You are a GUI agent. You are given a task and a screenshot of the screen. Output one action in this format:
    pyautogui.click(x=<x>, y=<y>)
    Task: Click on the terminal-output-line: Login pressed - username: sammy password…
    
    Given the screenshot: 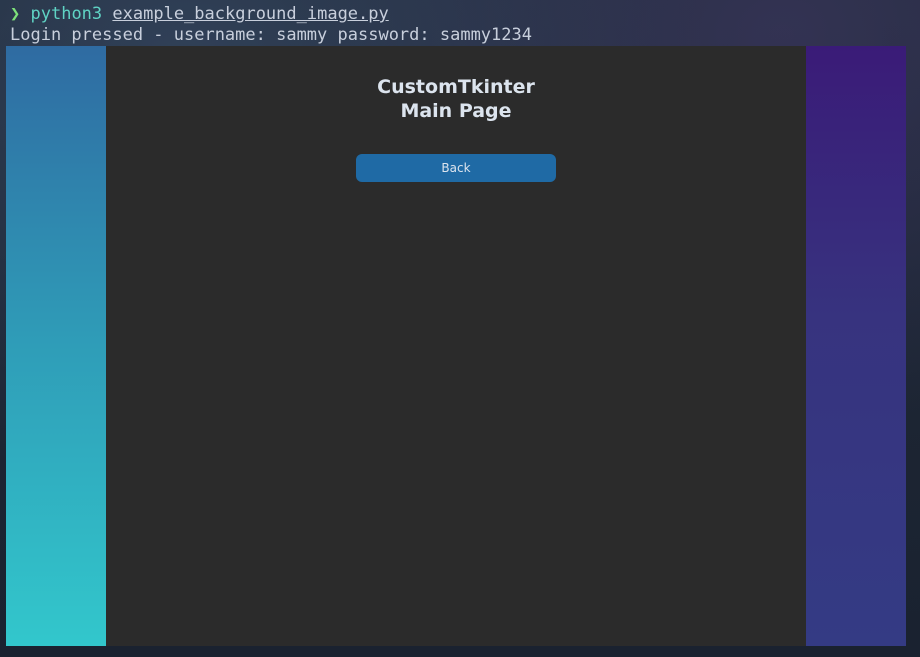 What is the action you would take?
    pyautogui.click(x=271, y=35)
    